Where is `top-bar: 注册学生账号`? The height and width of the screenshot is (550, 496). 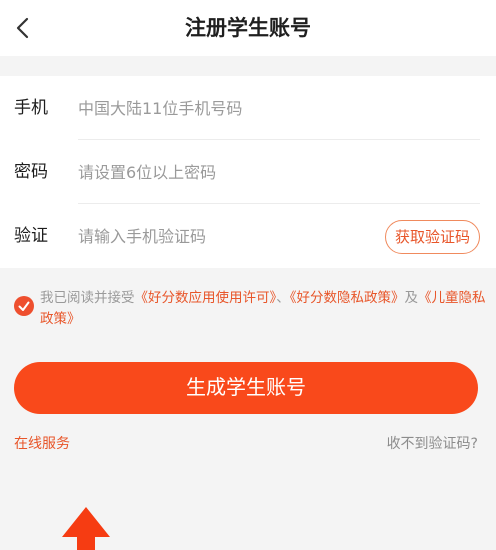
top-bar: 注册学生账号 is located at coordinates (248, 28).